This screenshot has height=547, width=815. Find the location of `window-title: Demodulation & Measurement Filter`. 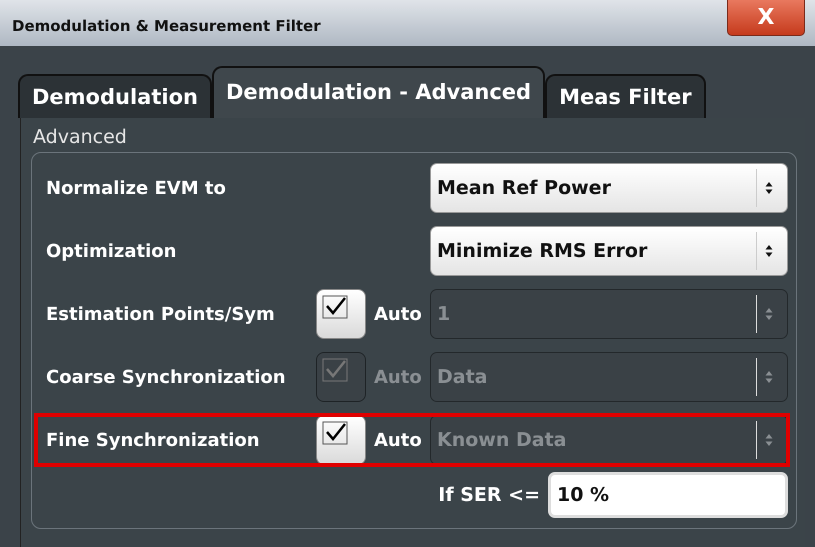

window-title: Demodulation & Measurement Filter is located at coordinates (166, 26).